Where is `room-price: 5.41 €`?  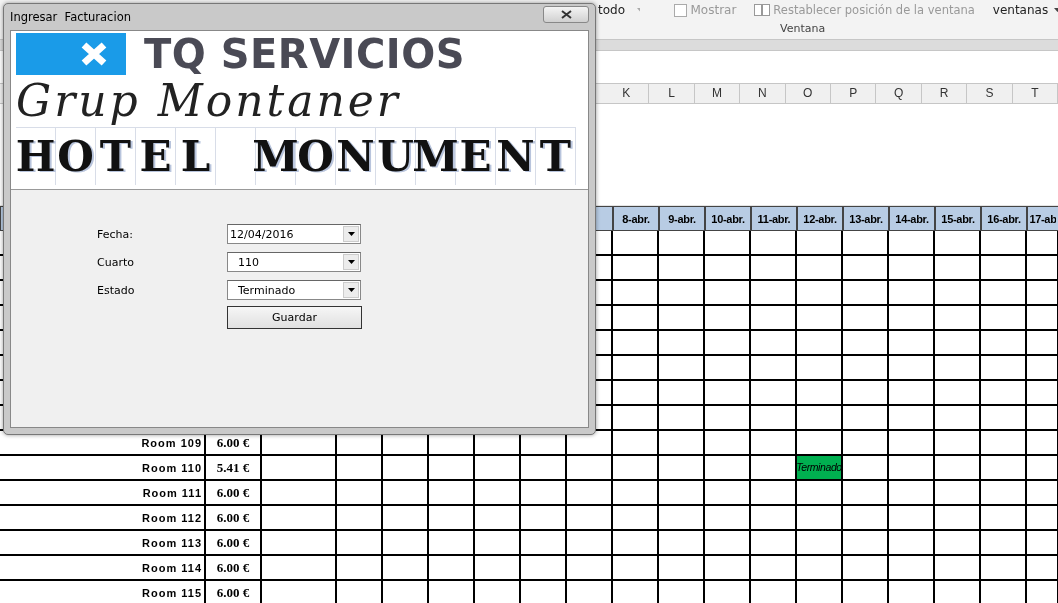
room-price: 5.41 € is located at coordinates (234, 468).